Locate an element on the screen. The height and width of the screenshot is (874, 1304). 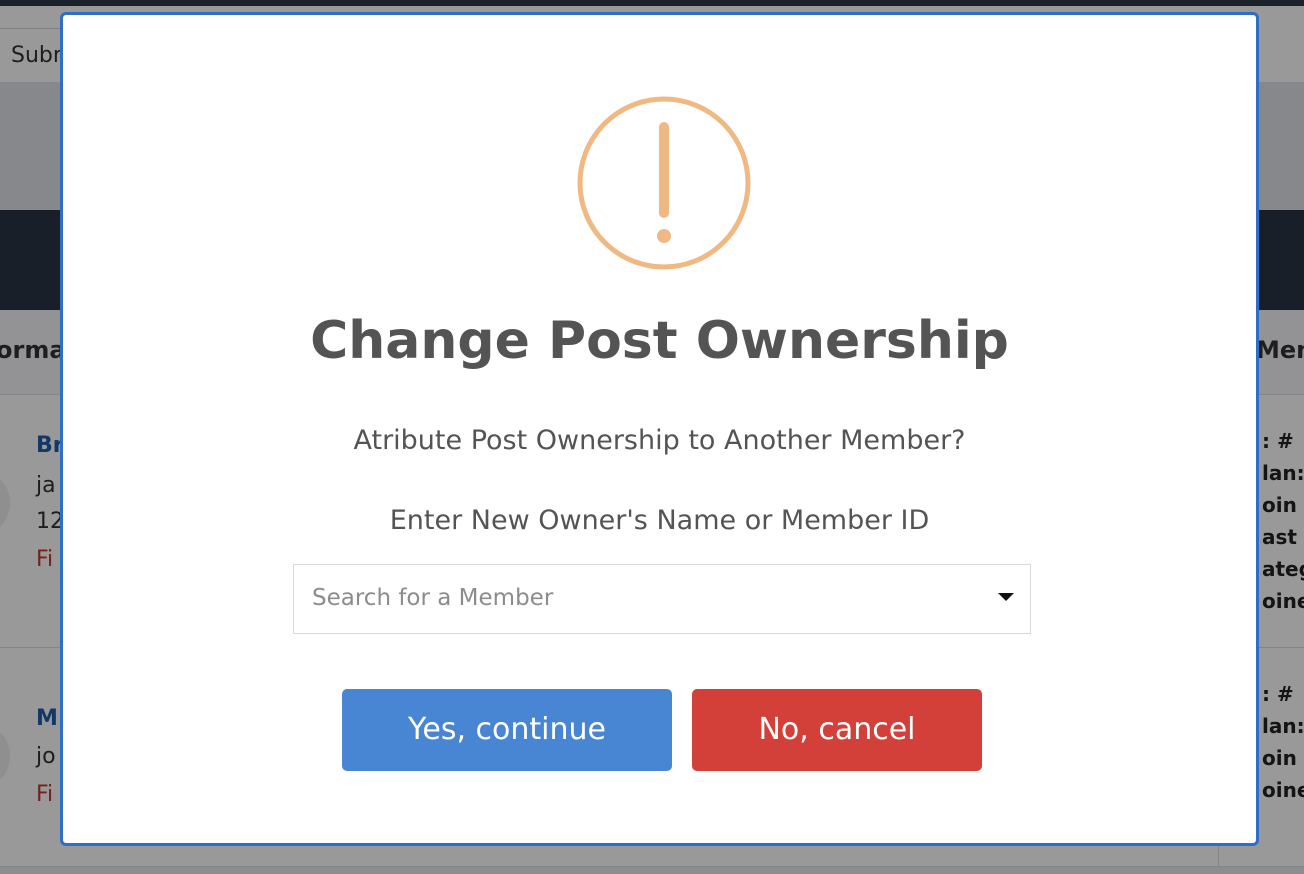
member-search-placeholder: Search for a Member is located at coordinates (433, 598).